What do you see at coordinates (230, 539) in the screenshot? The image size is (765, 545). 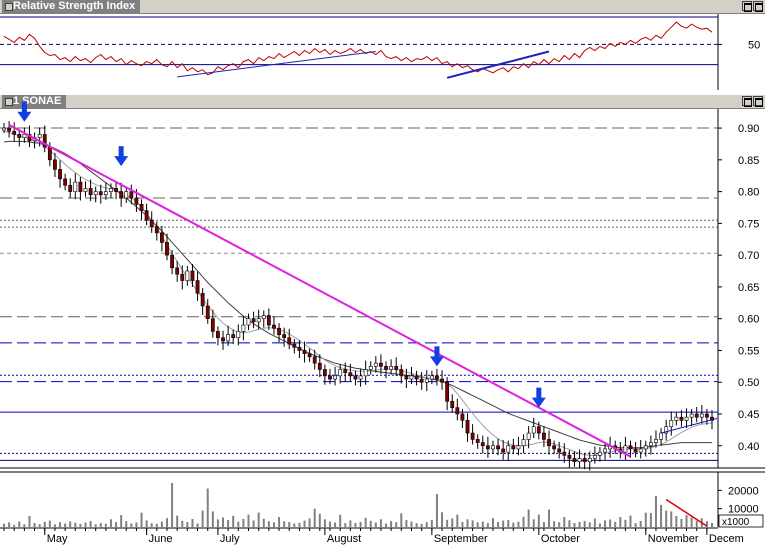 I see `month-label: July` at bounding box center [230, 539].